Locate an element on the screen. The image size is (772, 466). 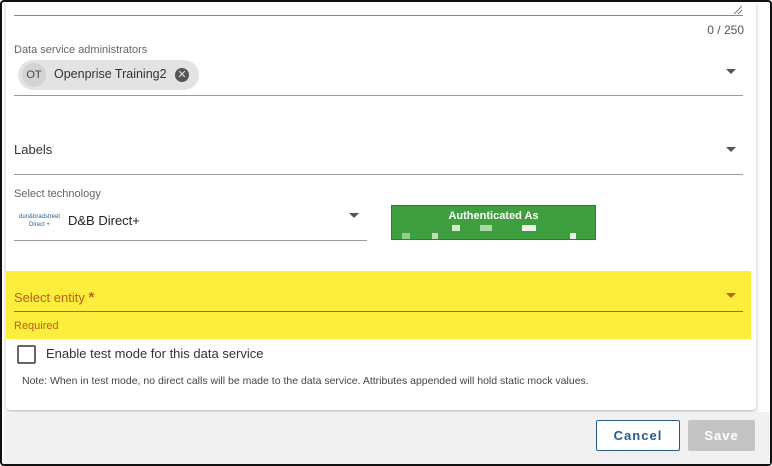
admin-chip-name: Openprise Training2 is located at coordinates (110, 74).